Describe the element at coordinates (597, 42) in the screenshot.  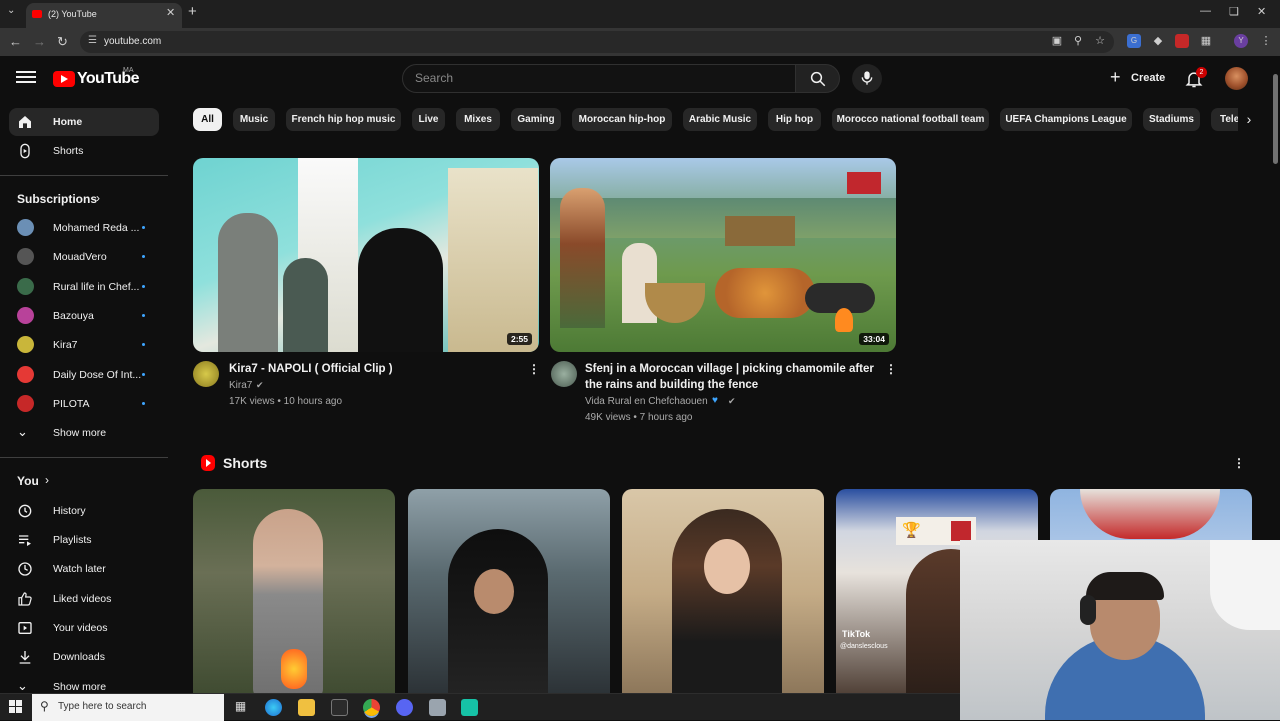
I see `address-bar: ☰ youtube.com` at that location.